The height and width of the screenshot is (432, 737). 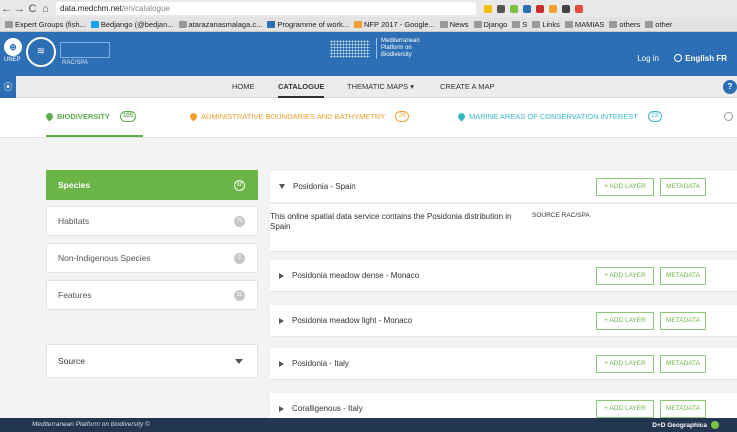 I want to click on bookmark-folder: S, so click(x=519, y=24).